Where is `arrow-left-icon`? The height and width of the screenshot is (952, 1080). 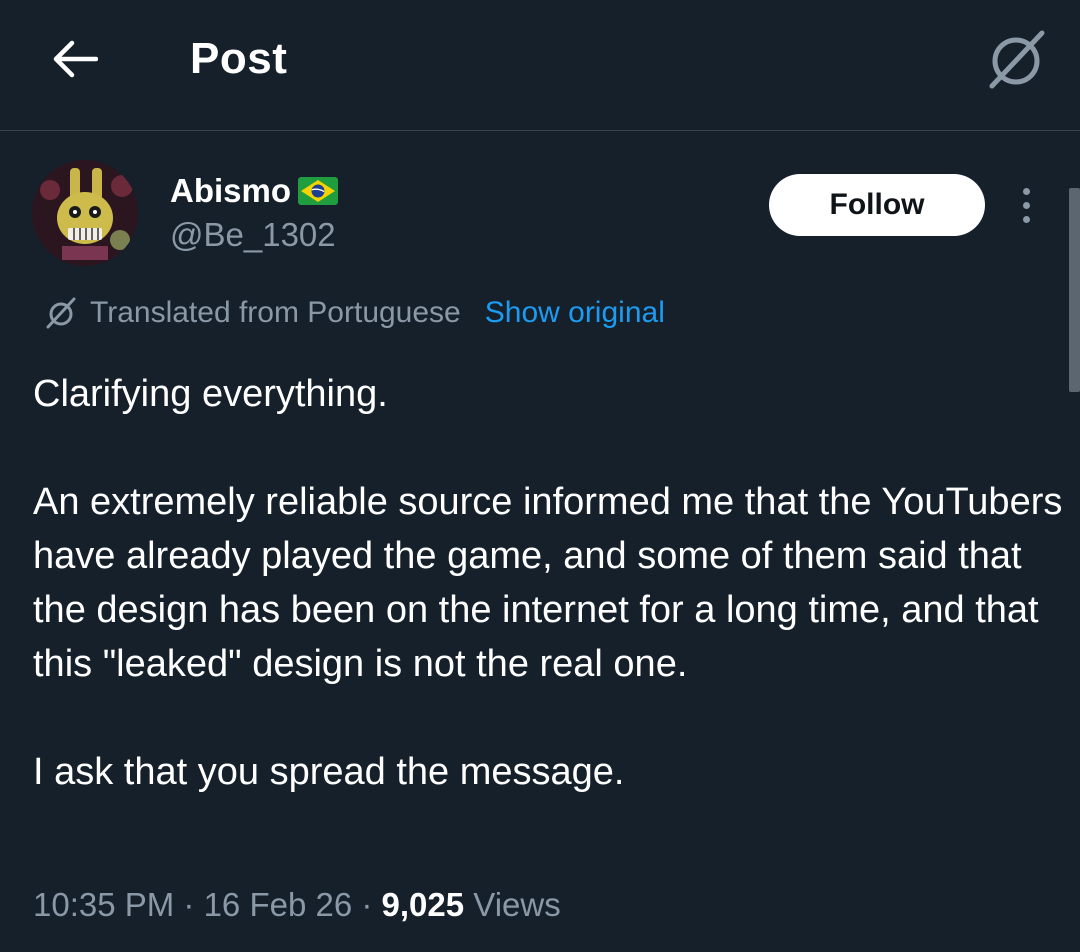 arrow-left-icon is located at coordinates (75, 59).